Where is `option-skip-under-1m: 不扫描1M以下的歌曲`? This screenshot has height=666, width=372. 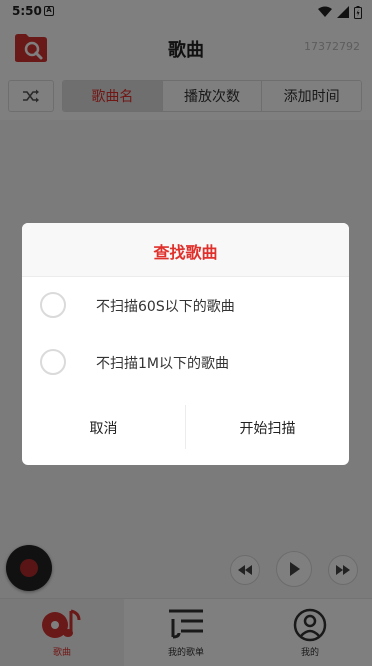
option-skip-under-1m: 不扫描1M以下的歌曲 is located at coordinates (185, 362).